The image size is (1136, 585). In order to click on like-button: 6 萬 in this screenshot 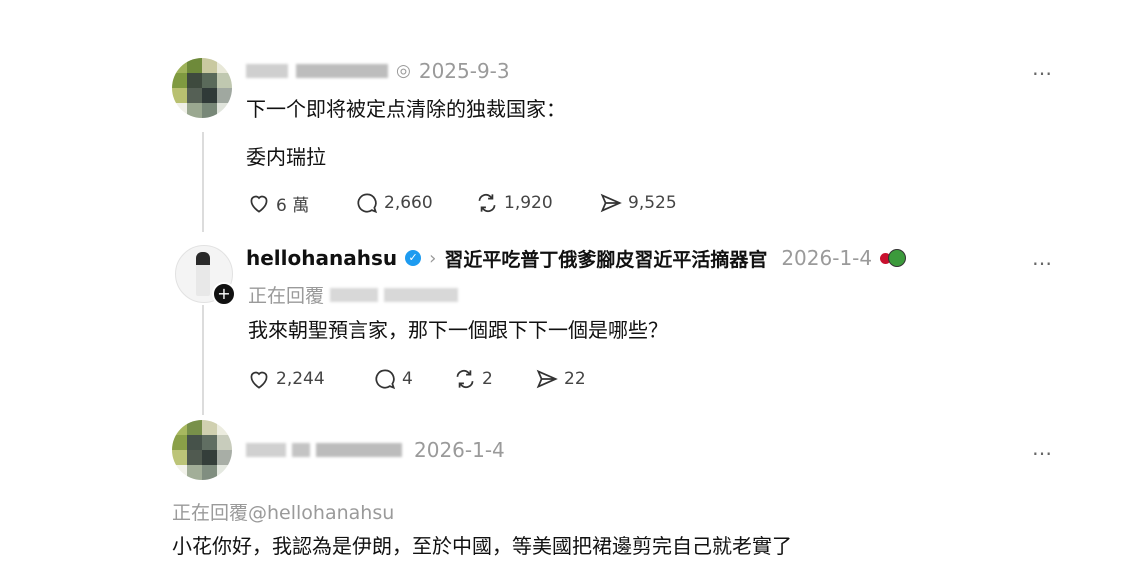, I will do `click(300, 203)`.